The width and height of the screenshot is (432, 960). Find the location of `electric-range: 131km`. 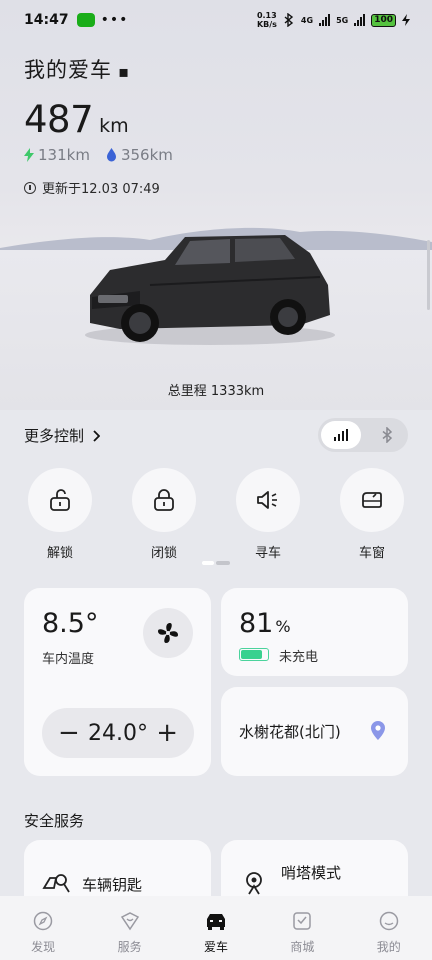

electric-range: 131km is located at coordinates (57, 155).